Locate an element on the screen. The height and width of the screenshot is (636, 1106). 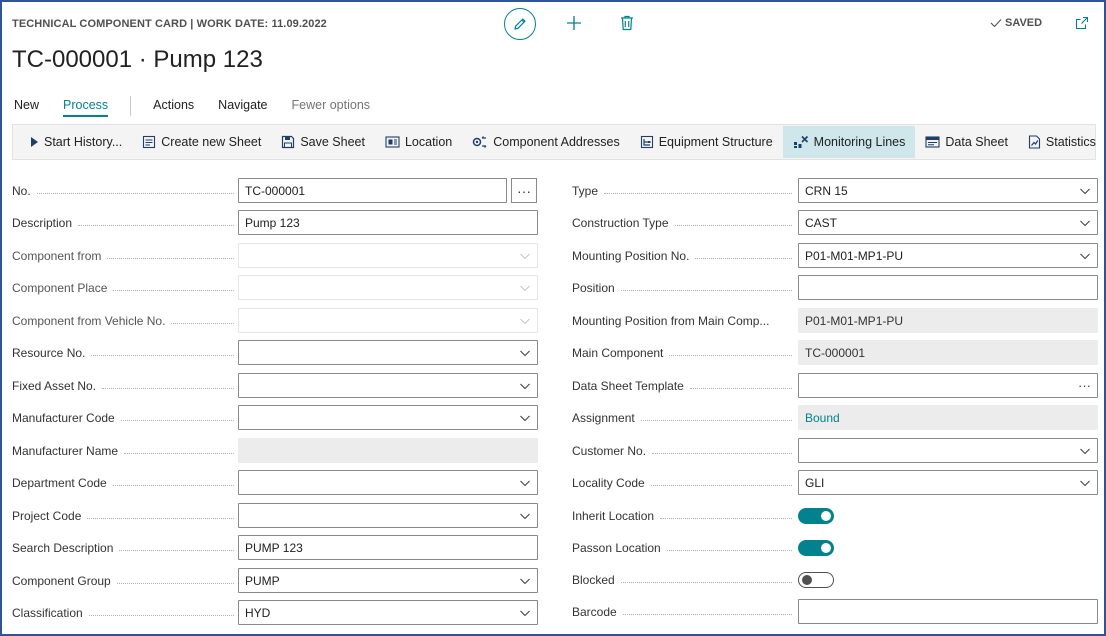
component-addresses-button: Component Addresses is located at coordinates (545, 142).